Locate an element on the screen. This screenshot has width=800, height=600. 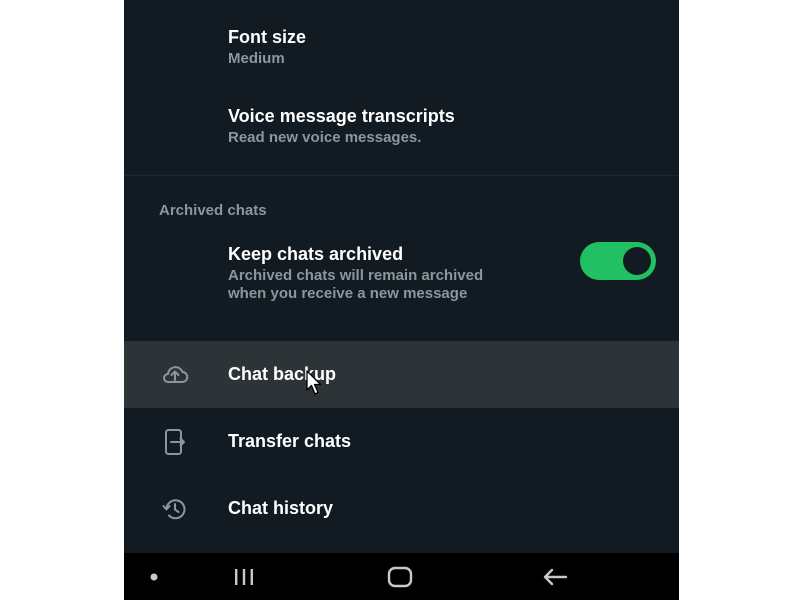
keep-archived-subtitle-line2: when you receive a new message is located at coordinates (348, 293).